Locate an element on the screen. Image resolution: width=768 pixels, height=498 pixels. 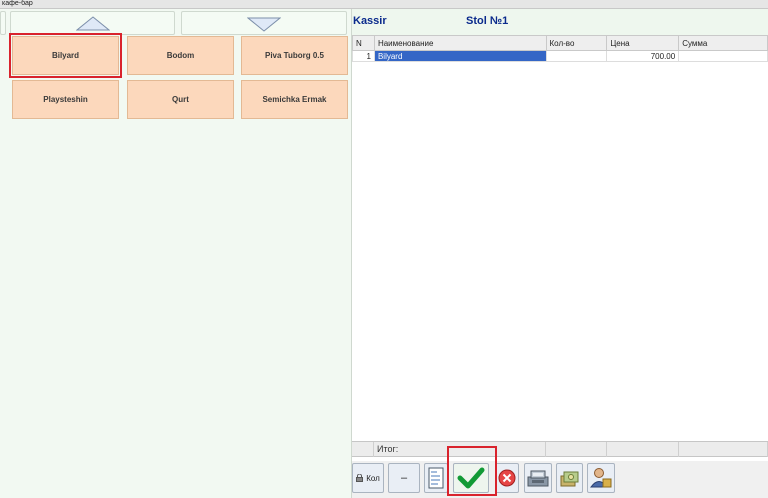
table-row: 1 Bilyard 700.00 is located at coordinates (560, 56).